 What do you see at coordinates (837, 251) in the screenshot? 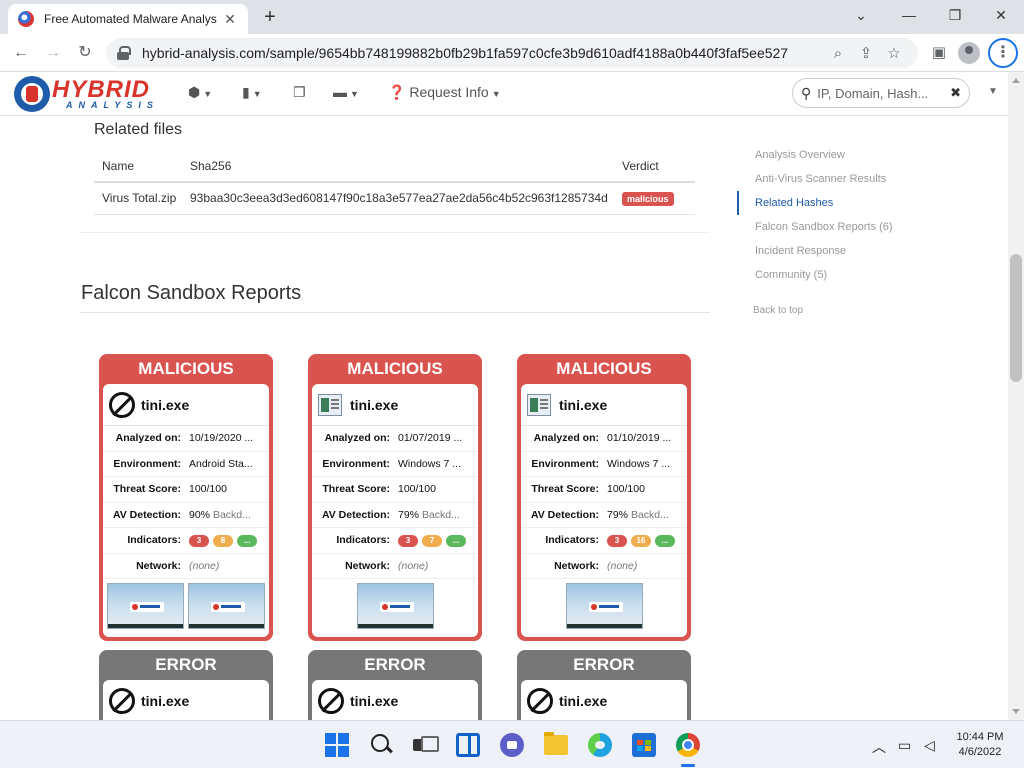
I see `sidenav-incident-response: Incident Response` at bounding box center [837, 251].